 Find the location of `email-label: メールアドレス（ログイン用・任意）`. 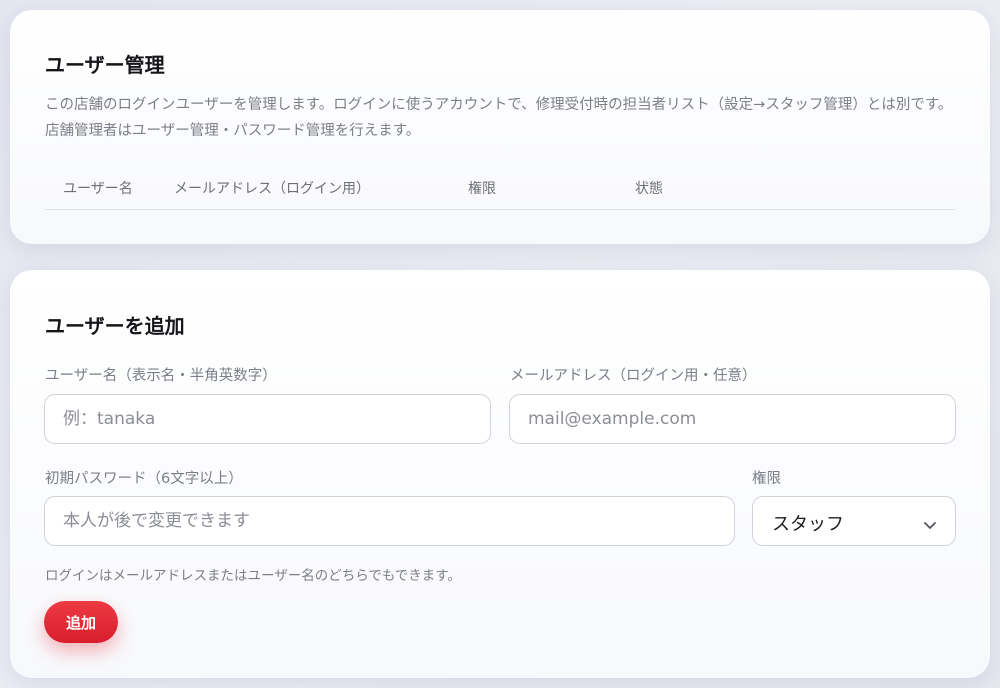

email-label: メールアドレス（ログイン用・任意） is located at coordinates (633, 376).